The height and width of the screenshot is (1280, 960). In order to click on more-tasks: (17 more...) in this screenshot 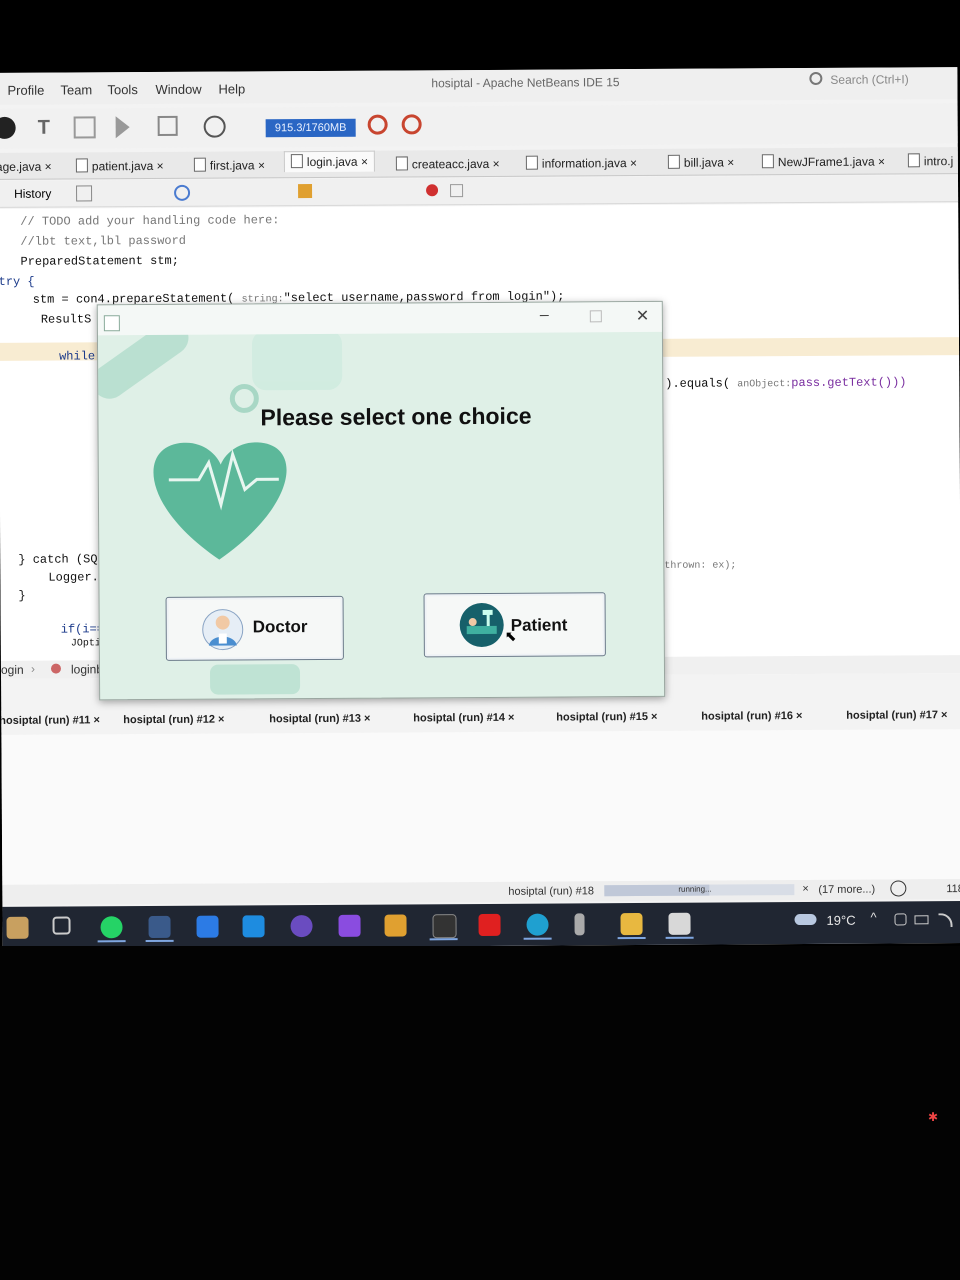, I will do `click(846, 890)`.